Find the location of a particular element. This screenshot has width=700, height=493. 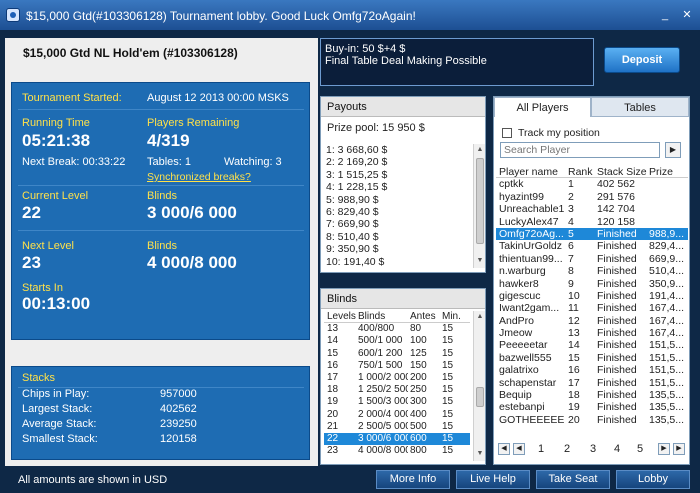

page-number: 3 is located at coordinates (593, 449).